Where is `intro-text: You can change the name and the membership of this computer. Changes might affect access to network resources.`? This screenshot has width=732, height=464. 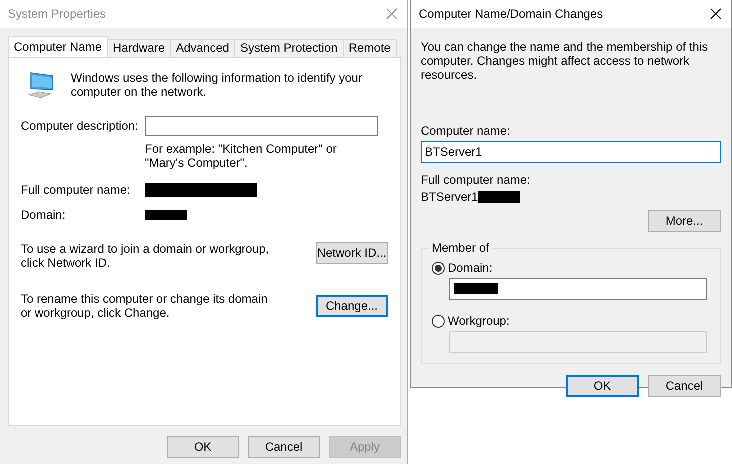 intro-text: You can change the name and the membership of this computer. Changes might affect access to network resources. is located at coordinates (565, 61).